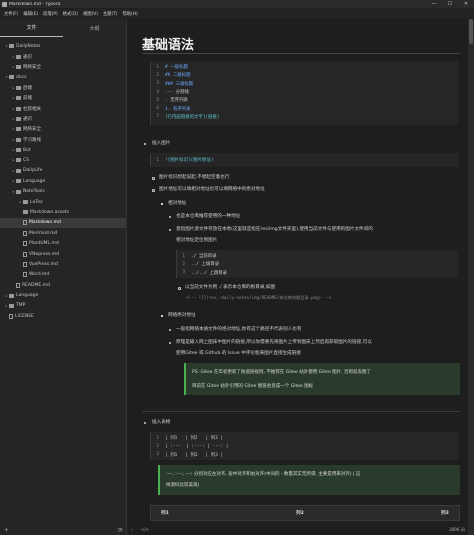 The width and height of the screenshot is (474, 535). Describe the element at coordinates (434, 4) in the screenshot. I see `minimize-button: —` at that location.